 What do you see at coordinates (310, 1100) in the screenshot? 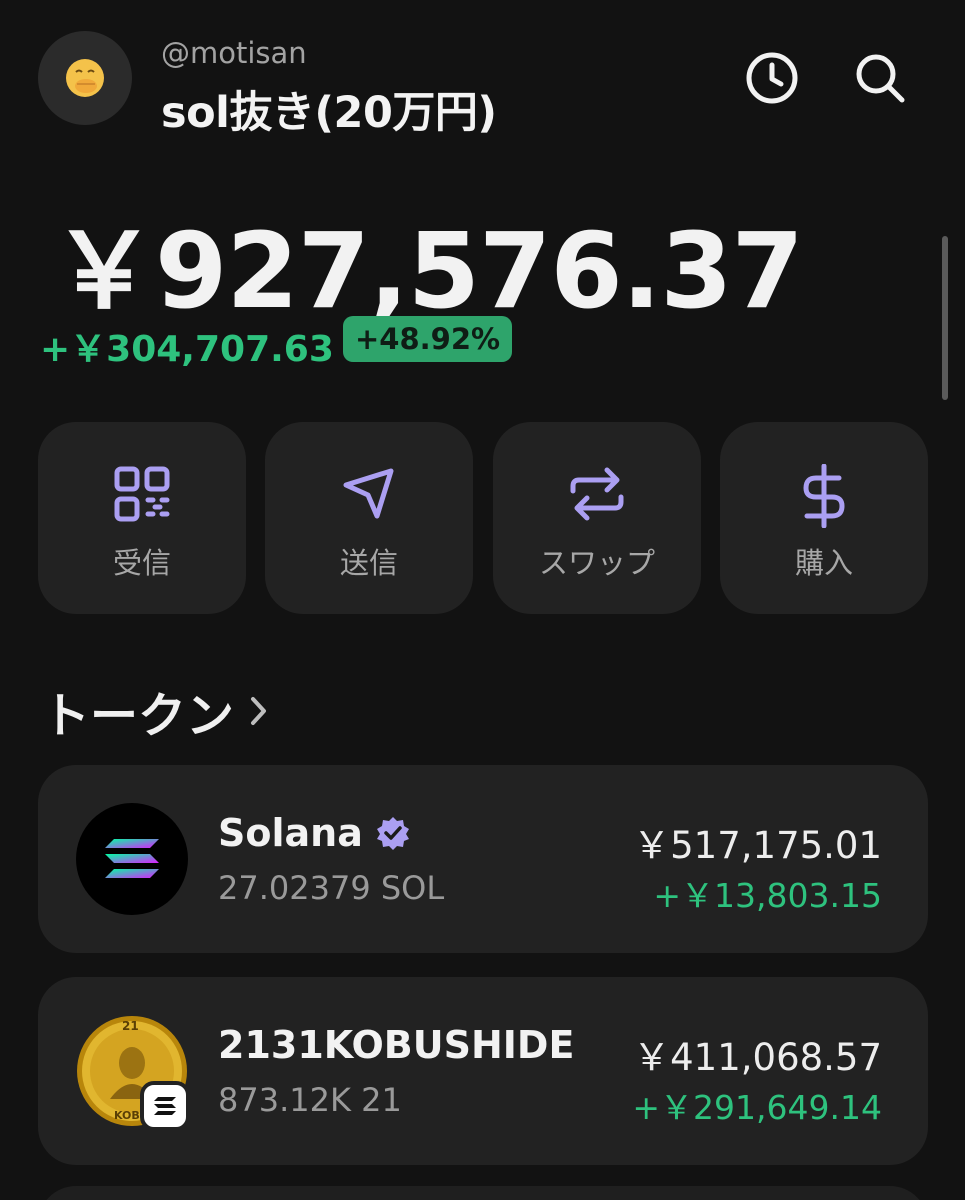
I see `token-quantity: 873.12K 21` at bounding box center [310, 1100].